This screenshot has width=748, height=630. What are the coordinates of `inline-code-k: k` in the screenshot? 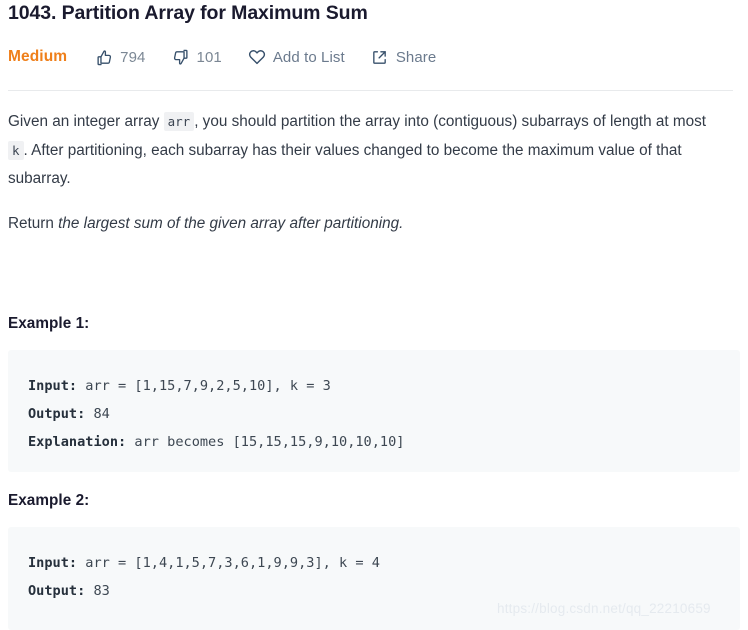 It's located at (16, 150).